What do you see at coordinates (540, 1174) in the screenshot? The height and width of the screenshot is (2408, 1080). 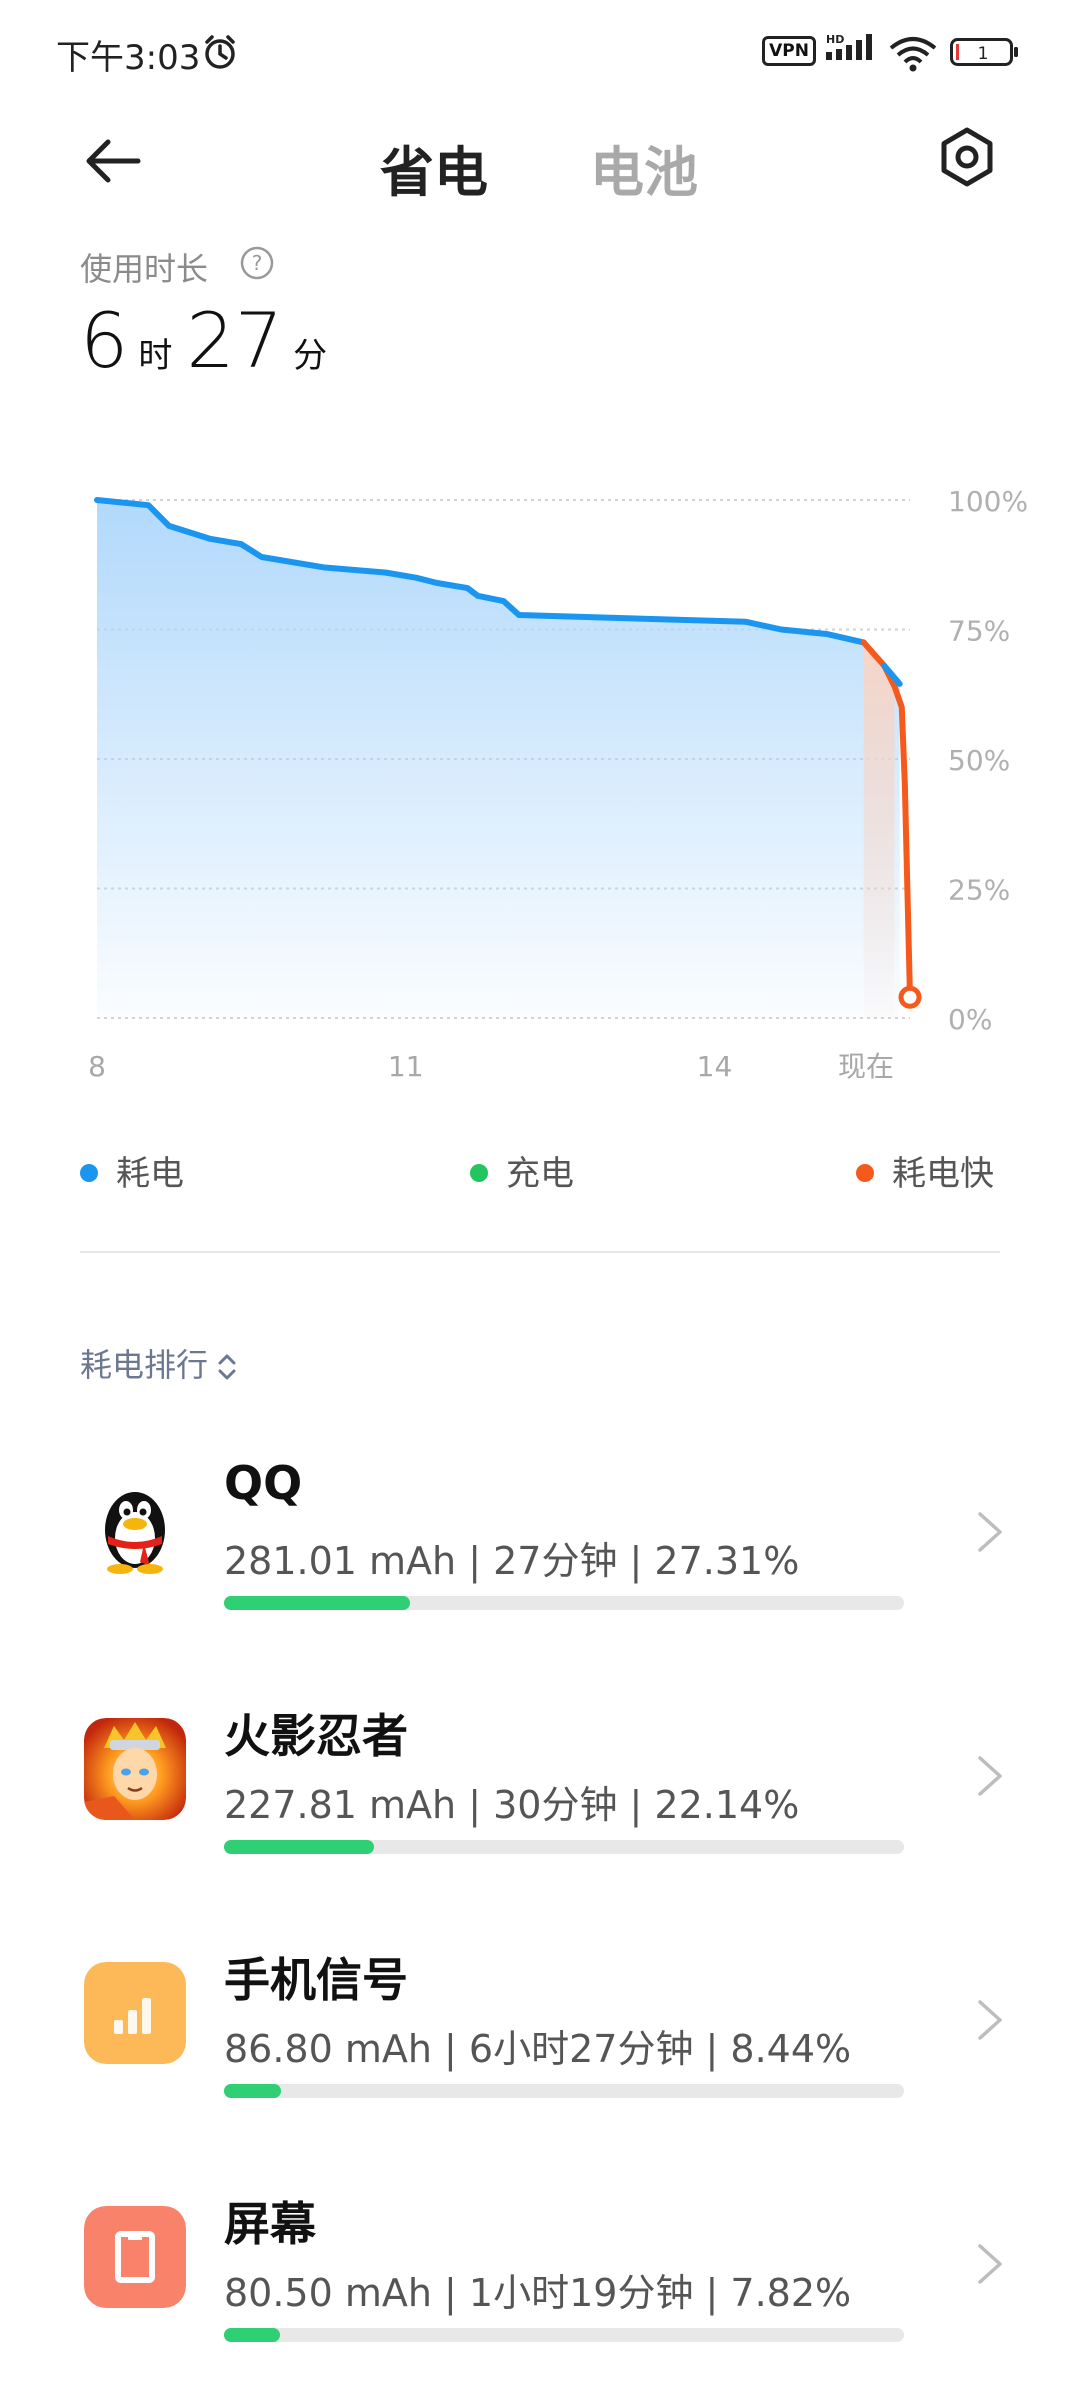 I see `legend-charging-label: 充电` at bounding box center [540, 1174].